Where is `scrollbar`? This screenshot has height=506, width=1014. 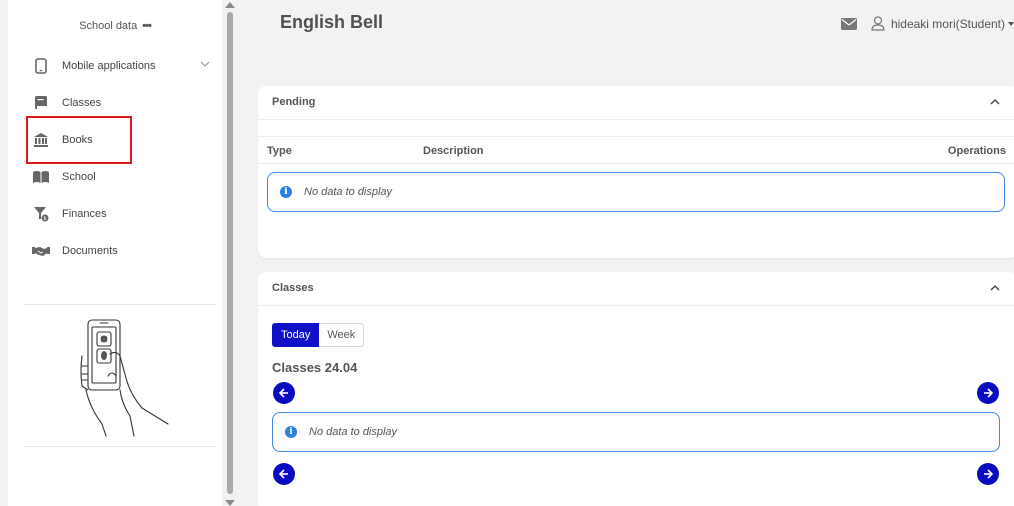 scrollbar is located at coordinates (230, 253).